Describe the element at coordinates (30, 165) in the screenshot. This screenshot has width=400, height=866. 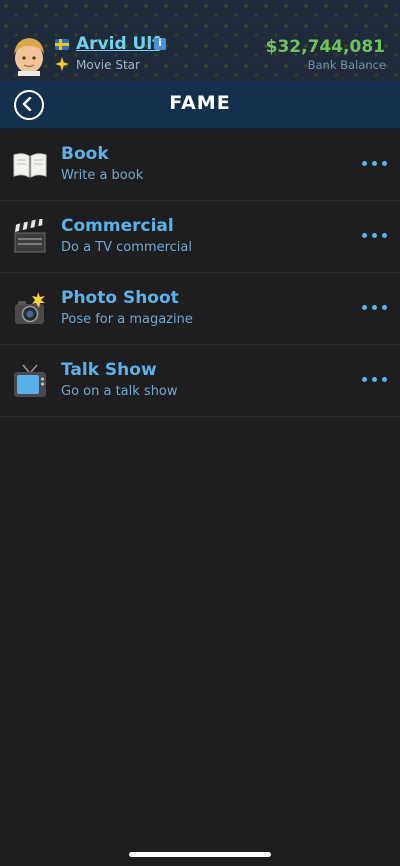
I see `book-icon` at that location.